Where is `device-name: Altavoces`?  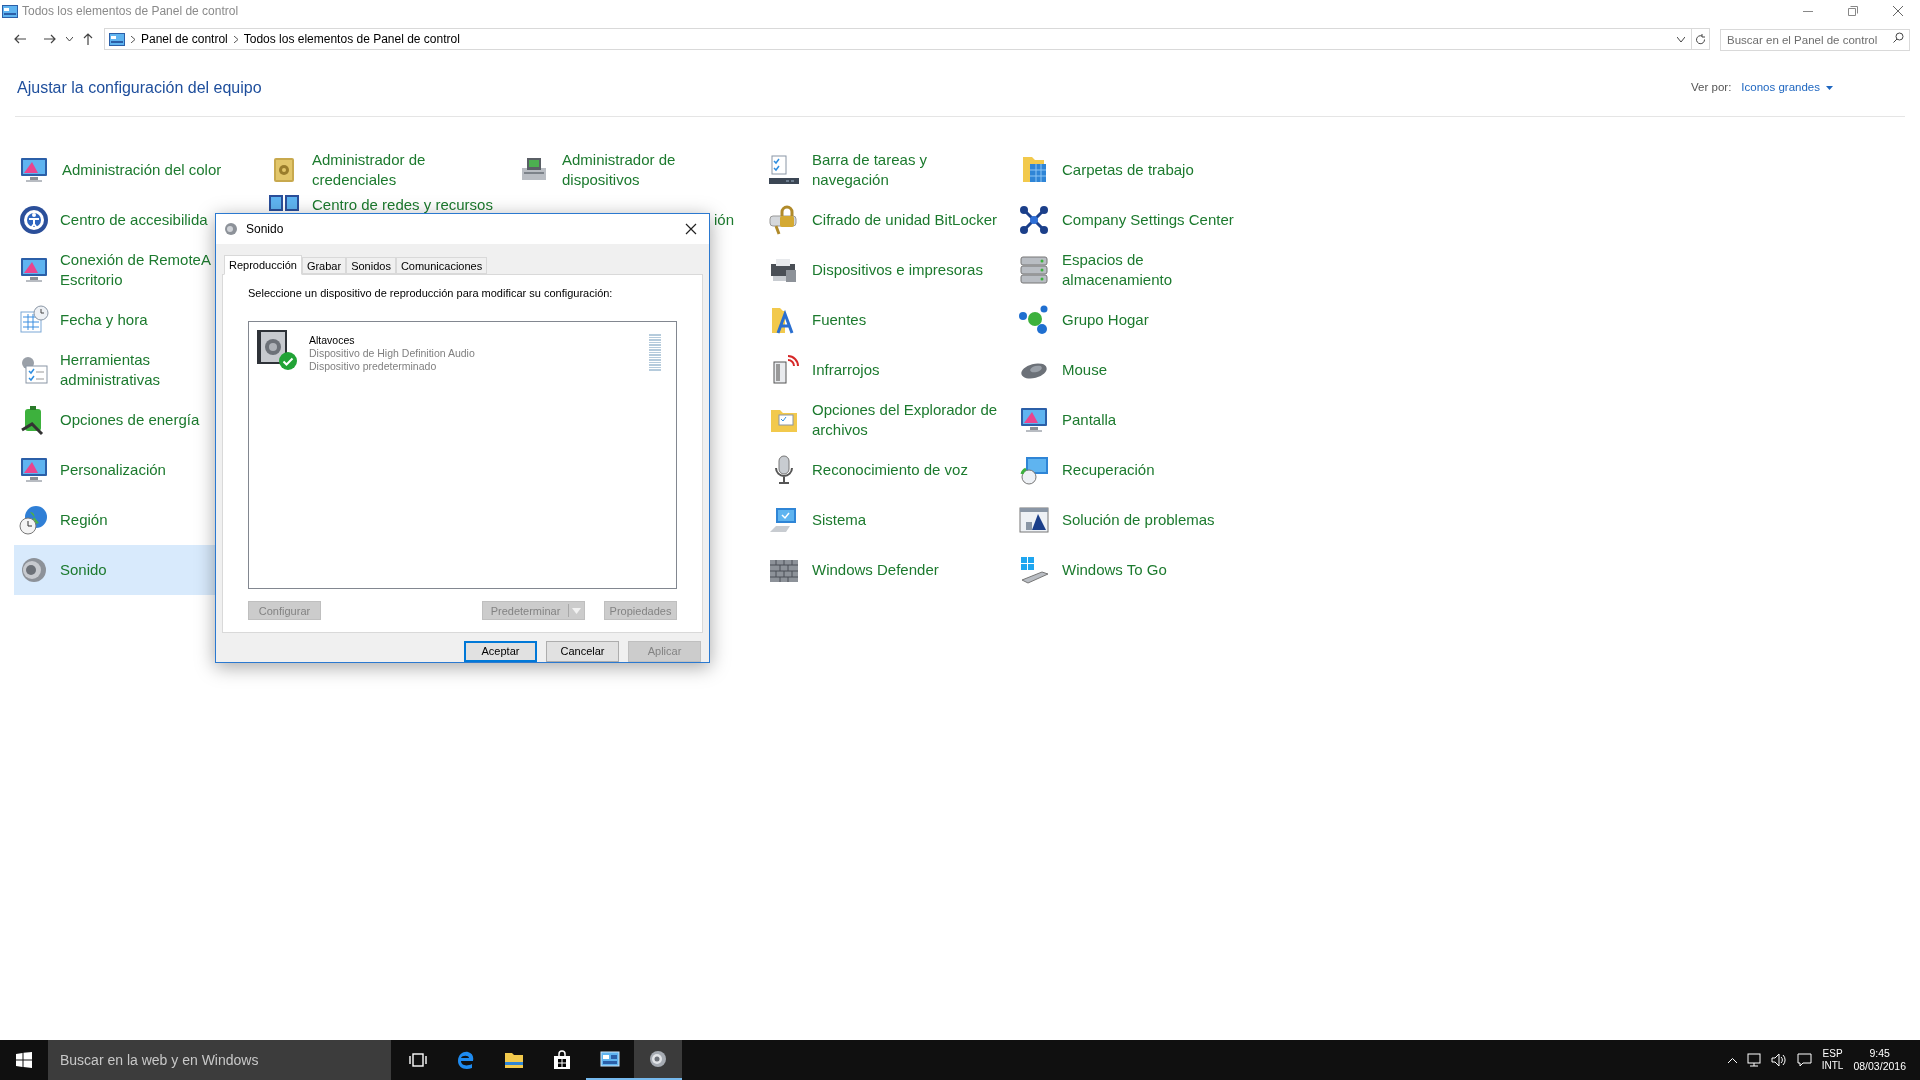 device-name: Altavoces is located at coordinates (332, 341).